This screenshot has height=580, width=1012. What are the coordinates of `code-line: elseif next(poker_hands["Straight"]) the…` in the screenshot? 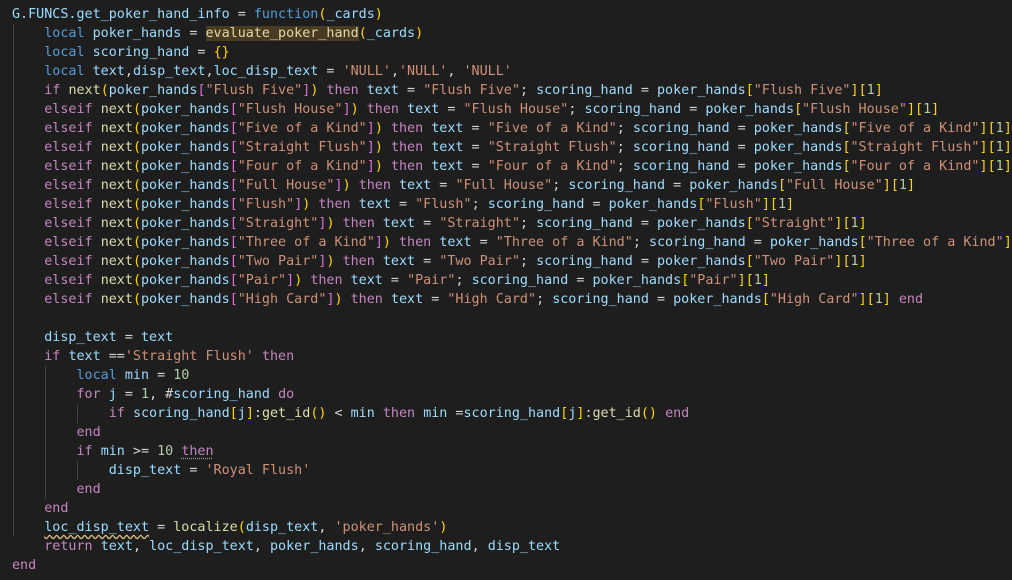 It's located at (439, 223).